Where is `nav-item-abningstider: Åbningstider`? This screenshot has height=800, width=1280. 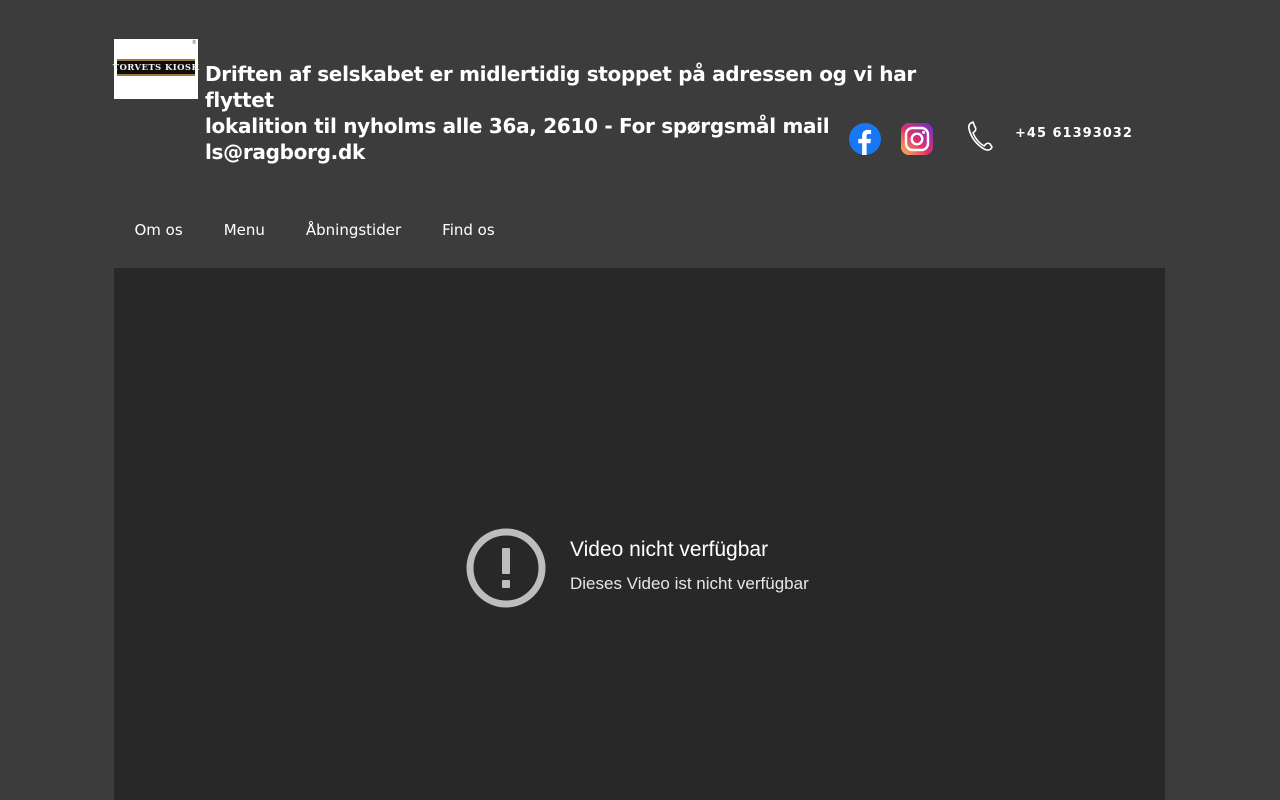
nav-item-abningstider: Åbningstider is located at coordinates (353, 230).